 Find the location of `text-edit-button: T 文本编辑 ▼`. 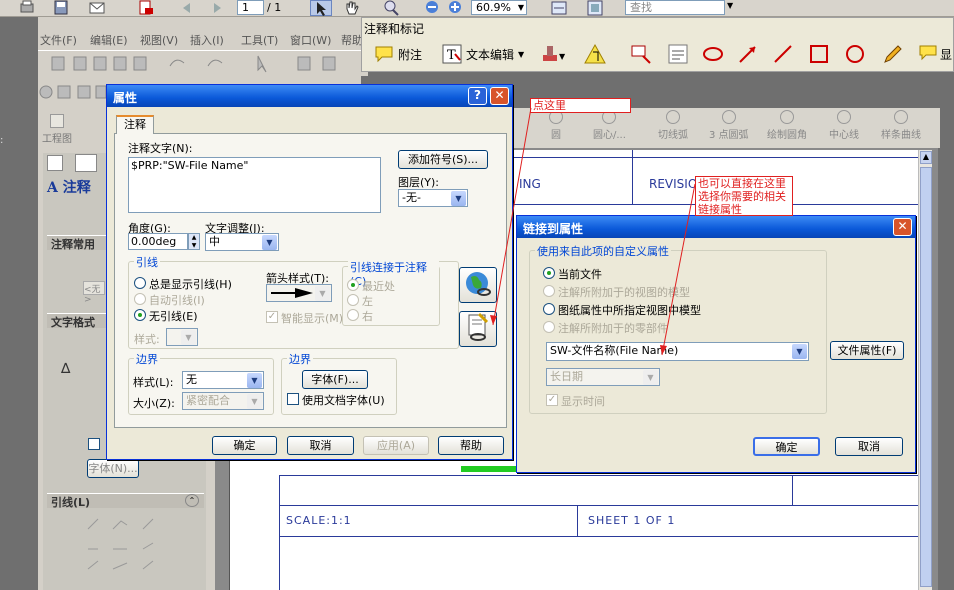

text-edit-button: T 文本编辑 ▼ is located at coordinates (483, 54).